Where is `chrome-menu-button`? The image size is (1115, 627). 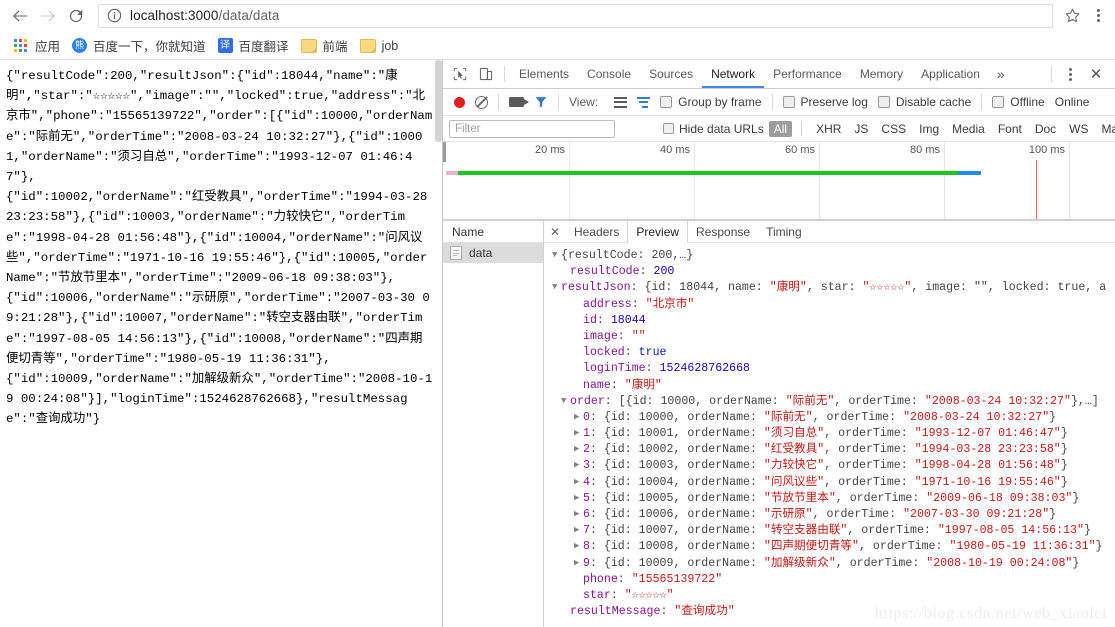
chrome-menu-button is located at coordinates (1098, 16).